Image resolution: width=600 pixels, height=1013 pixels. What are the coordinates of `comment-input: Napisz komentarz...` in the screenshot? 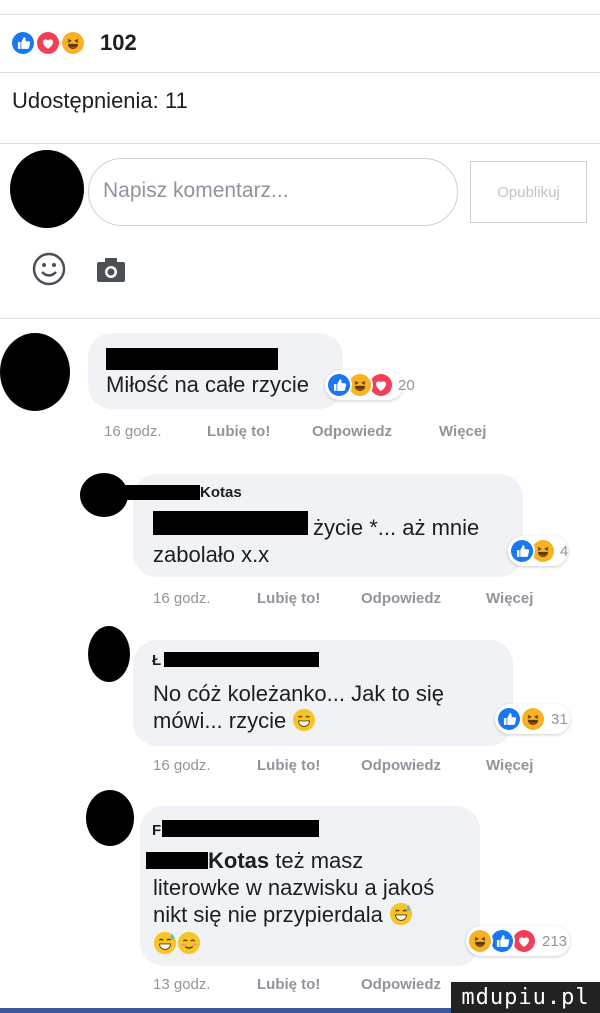 It's located at (273, 192).